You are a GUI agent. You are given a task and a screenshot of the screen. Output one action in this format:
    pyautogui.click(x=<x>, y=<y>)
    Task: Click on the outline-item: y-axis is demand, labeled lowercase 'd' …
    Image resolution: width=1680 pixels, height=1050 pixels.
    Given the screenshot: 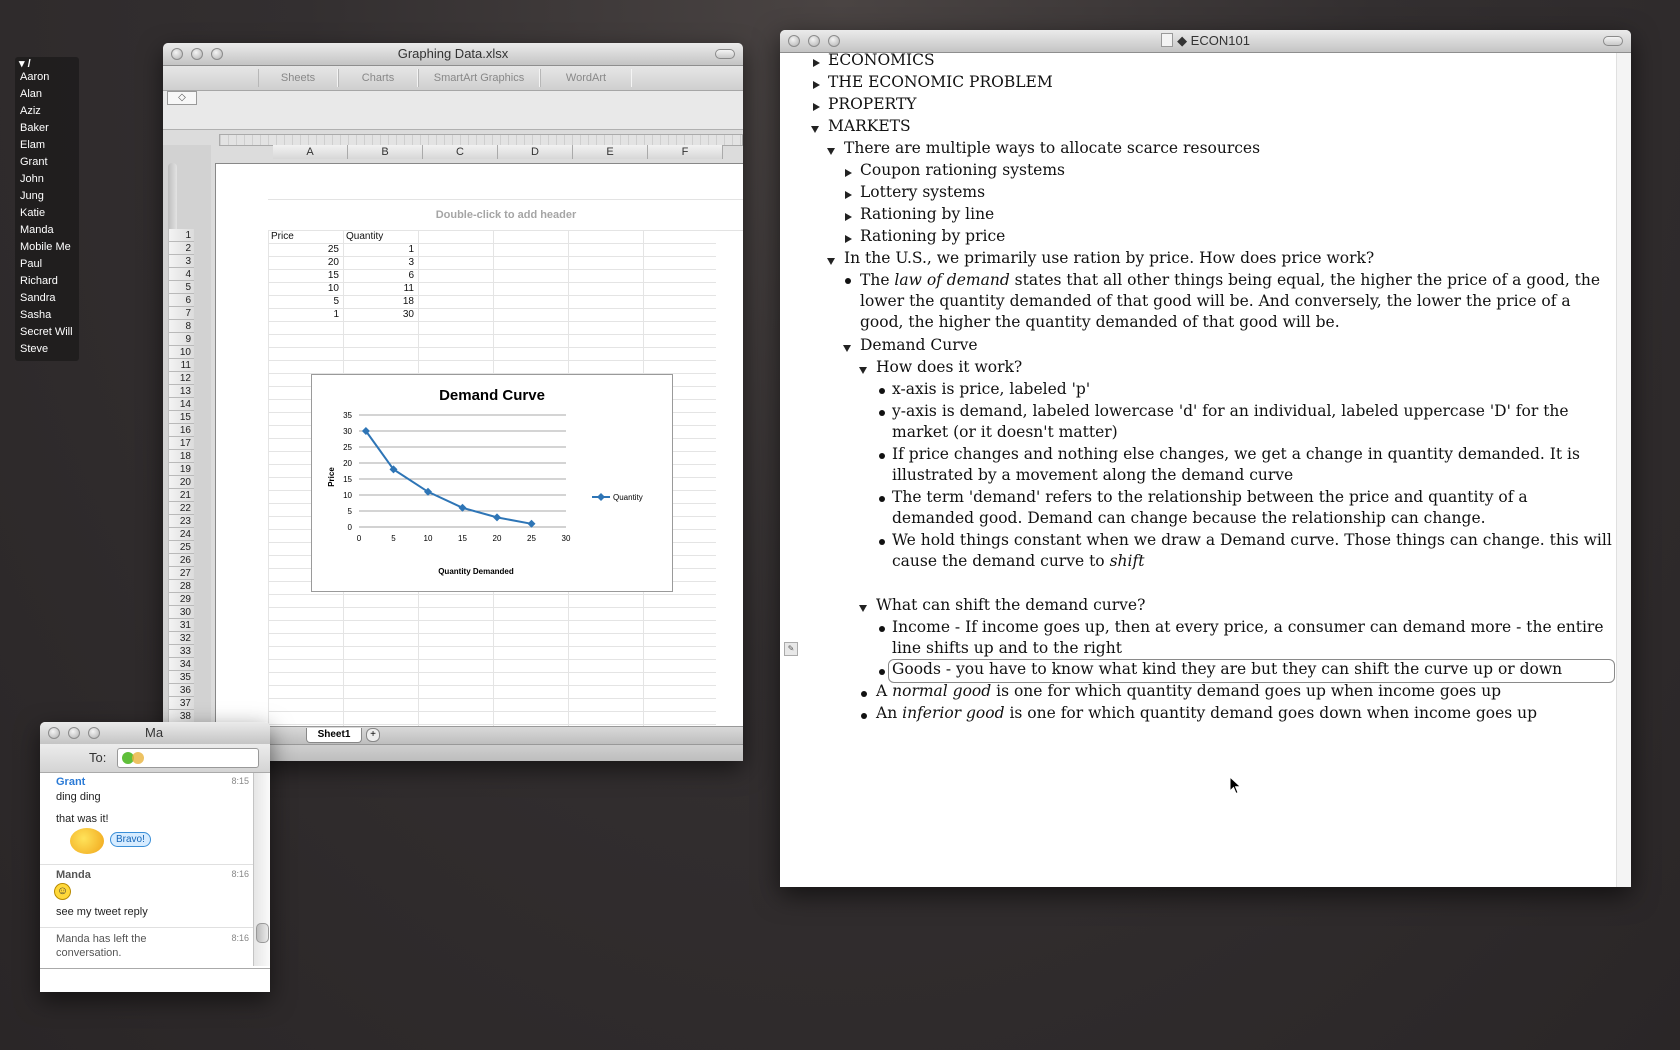 What is the action you would take?
    pyautogui.click(x=1252, y=422)
    